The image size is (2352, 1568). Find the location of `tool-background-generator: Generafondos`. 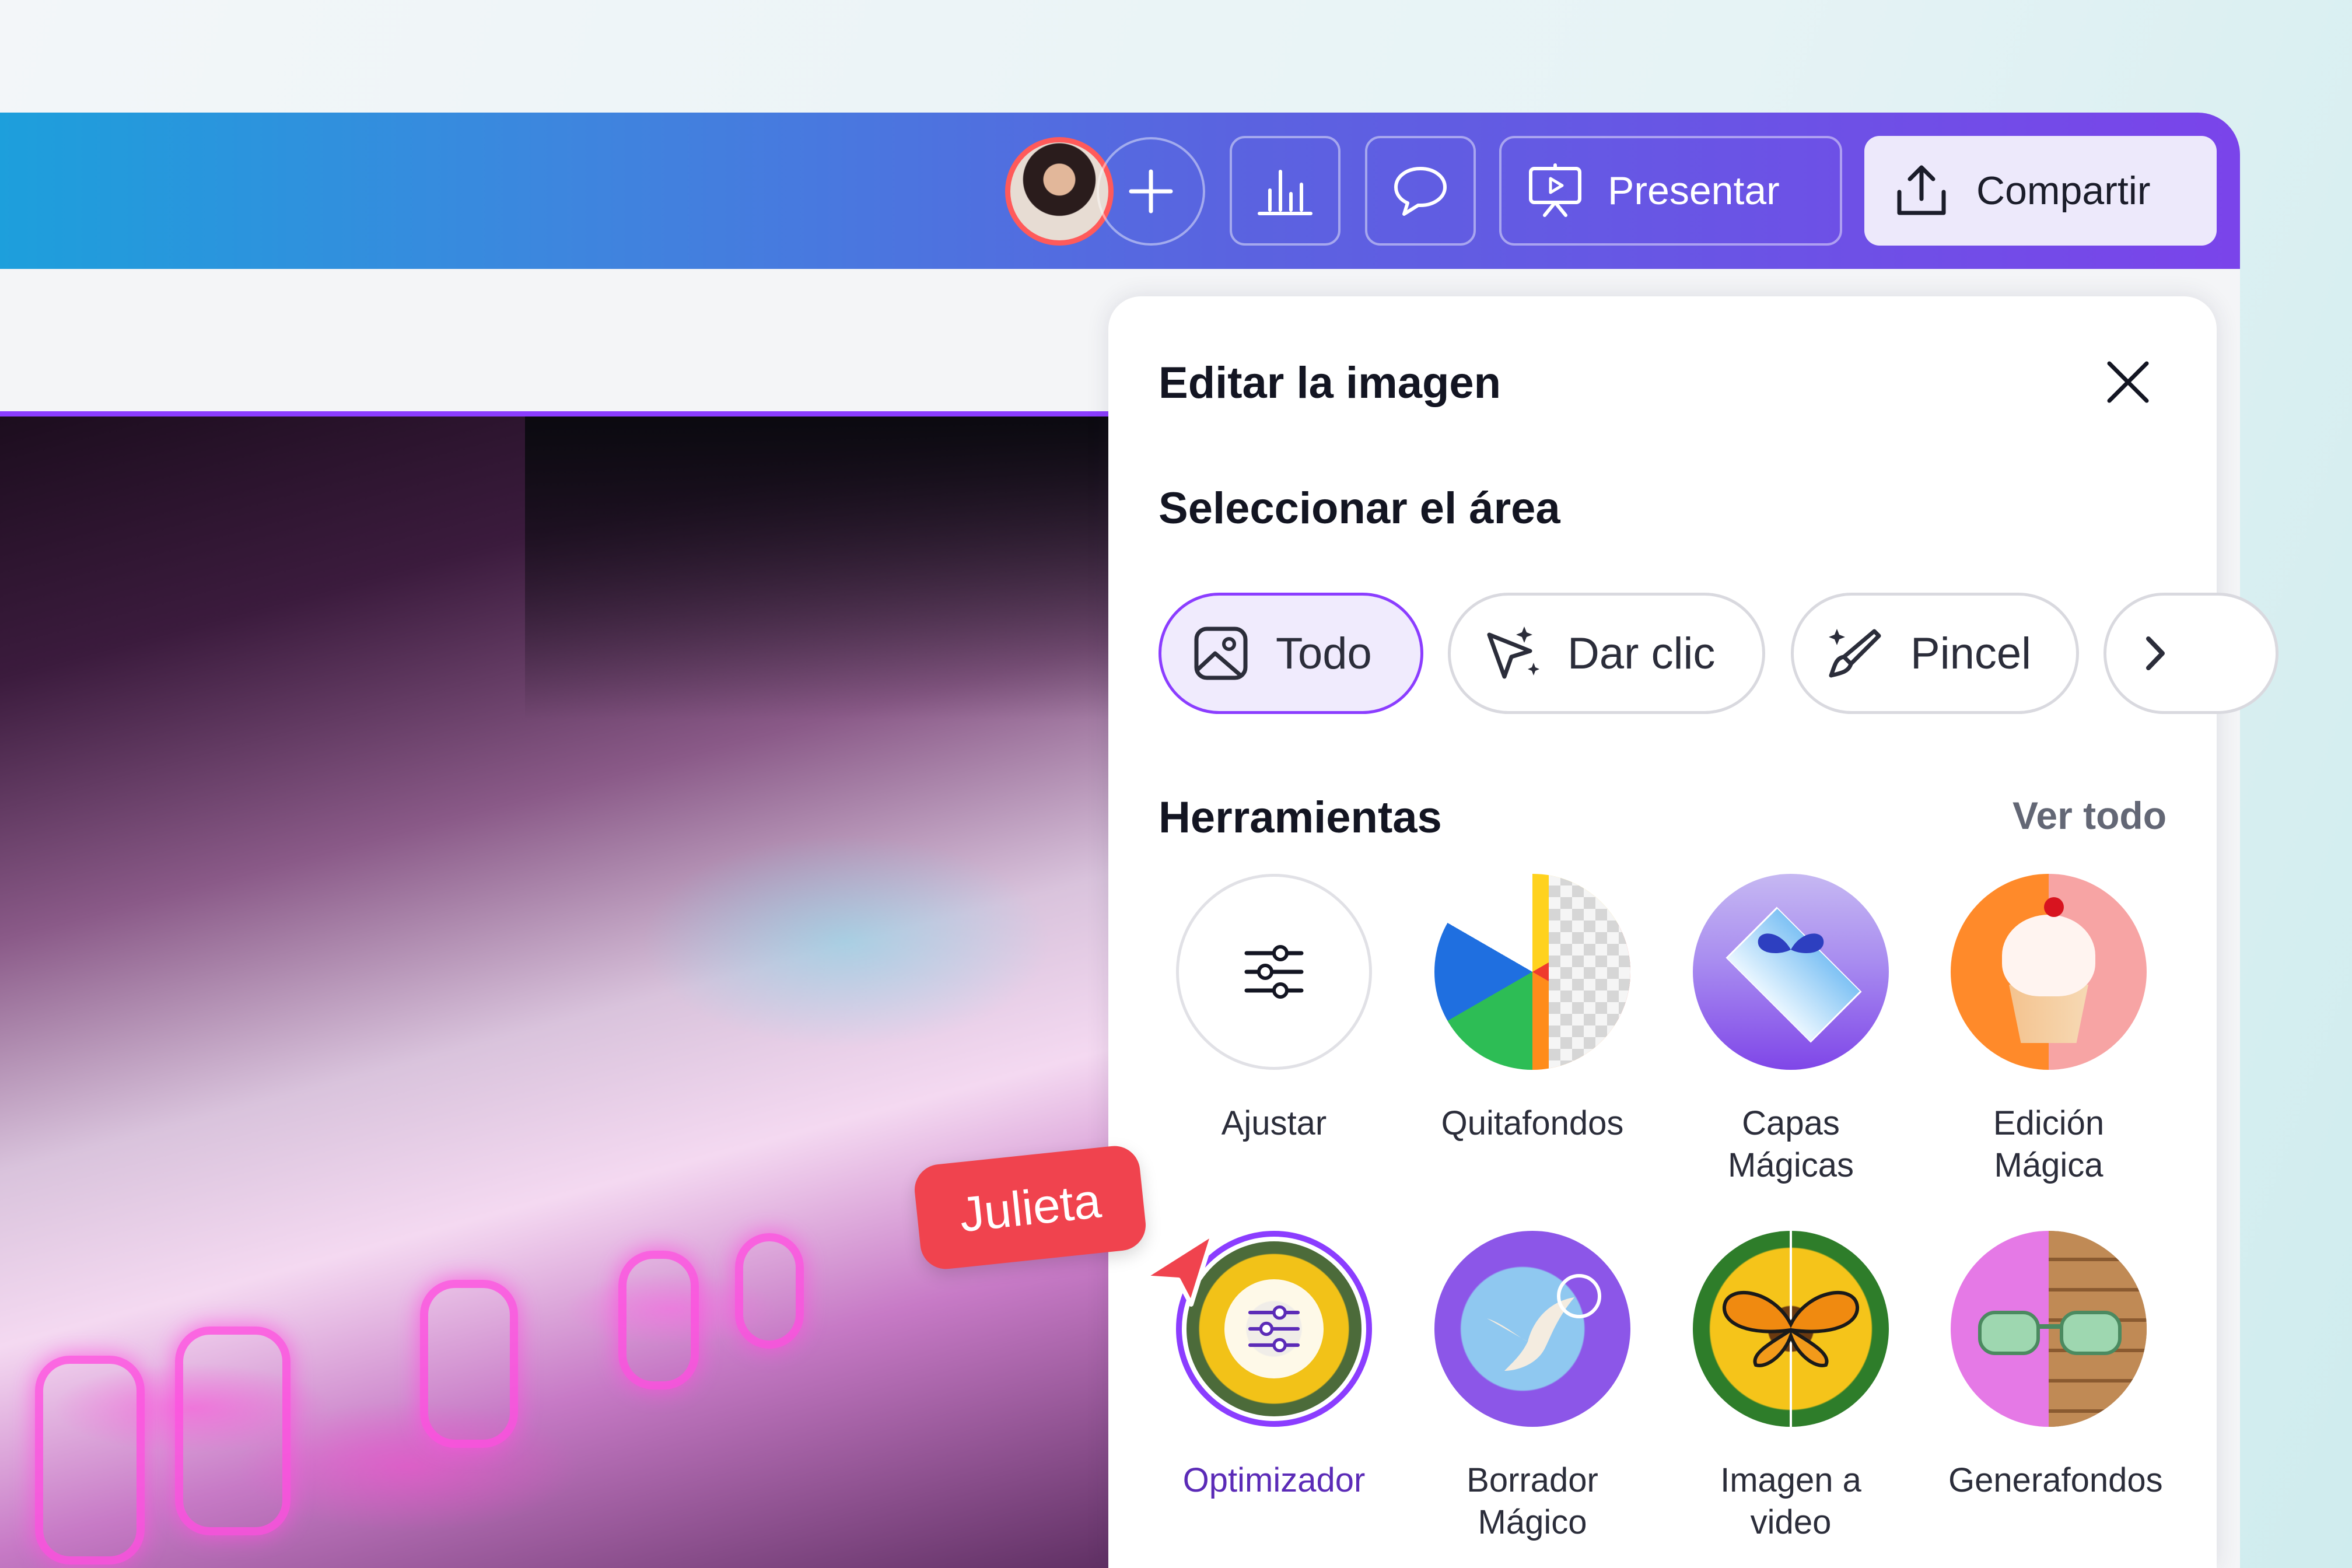

tool-background-generator: Generafondos is located at coordinates (2055, 1366).